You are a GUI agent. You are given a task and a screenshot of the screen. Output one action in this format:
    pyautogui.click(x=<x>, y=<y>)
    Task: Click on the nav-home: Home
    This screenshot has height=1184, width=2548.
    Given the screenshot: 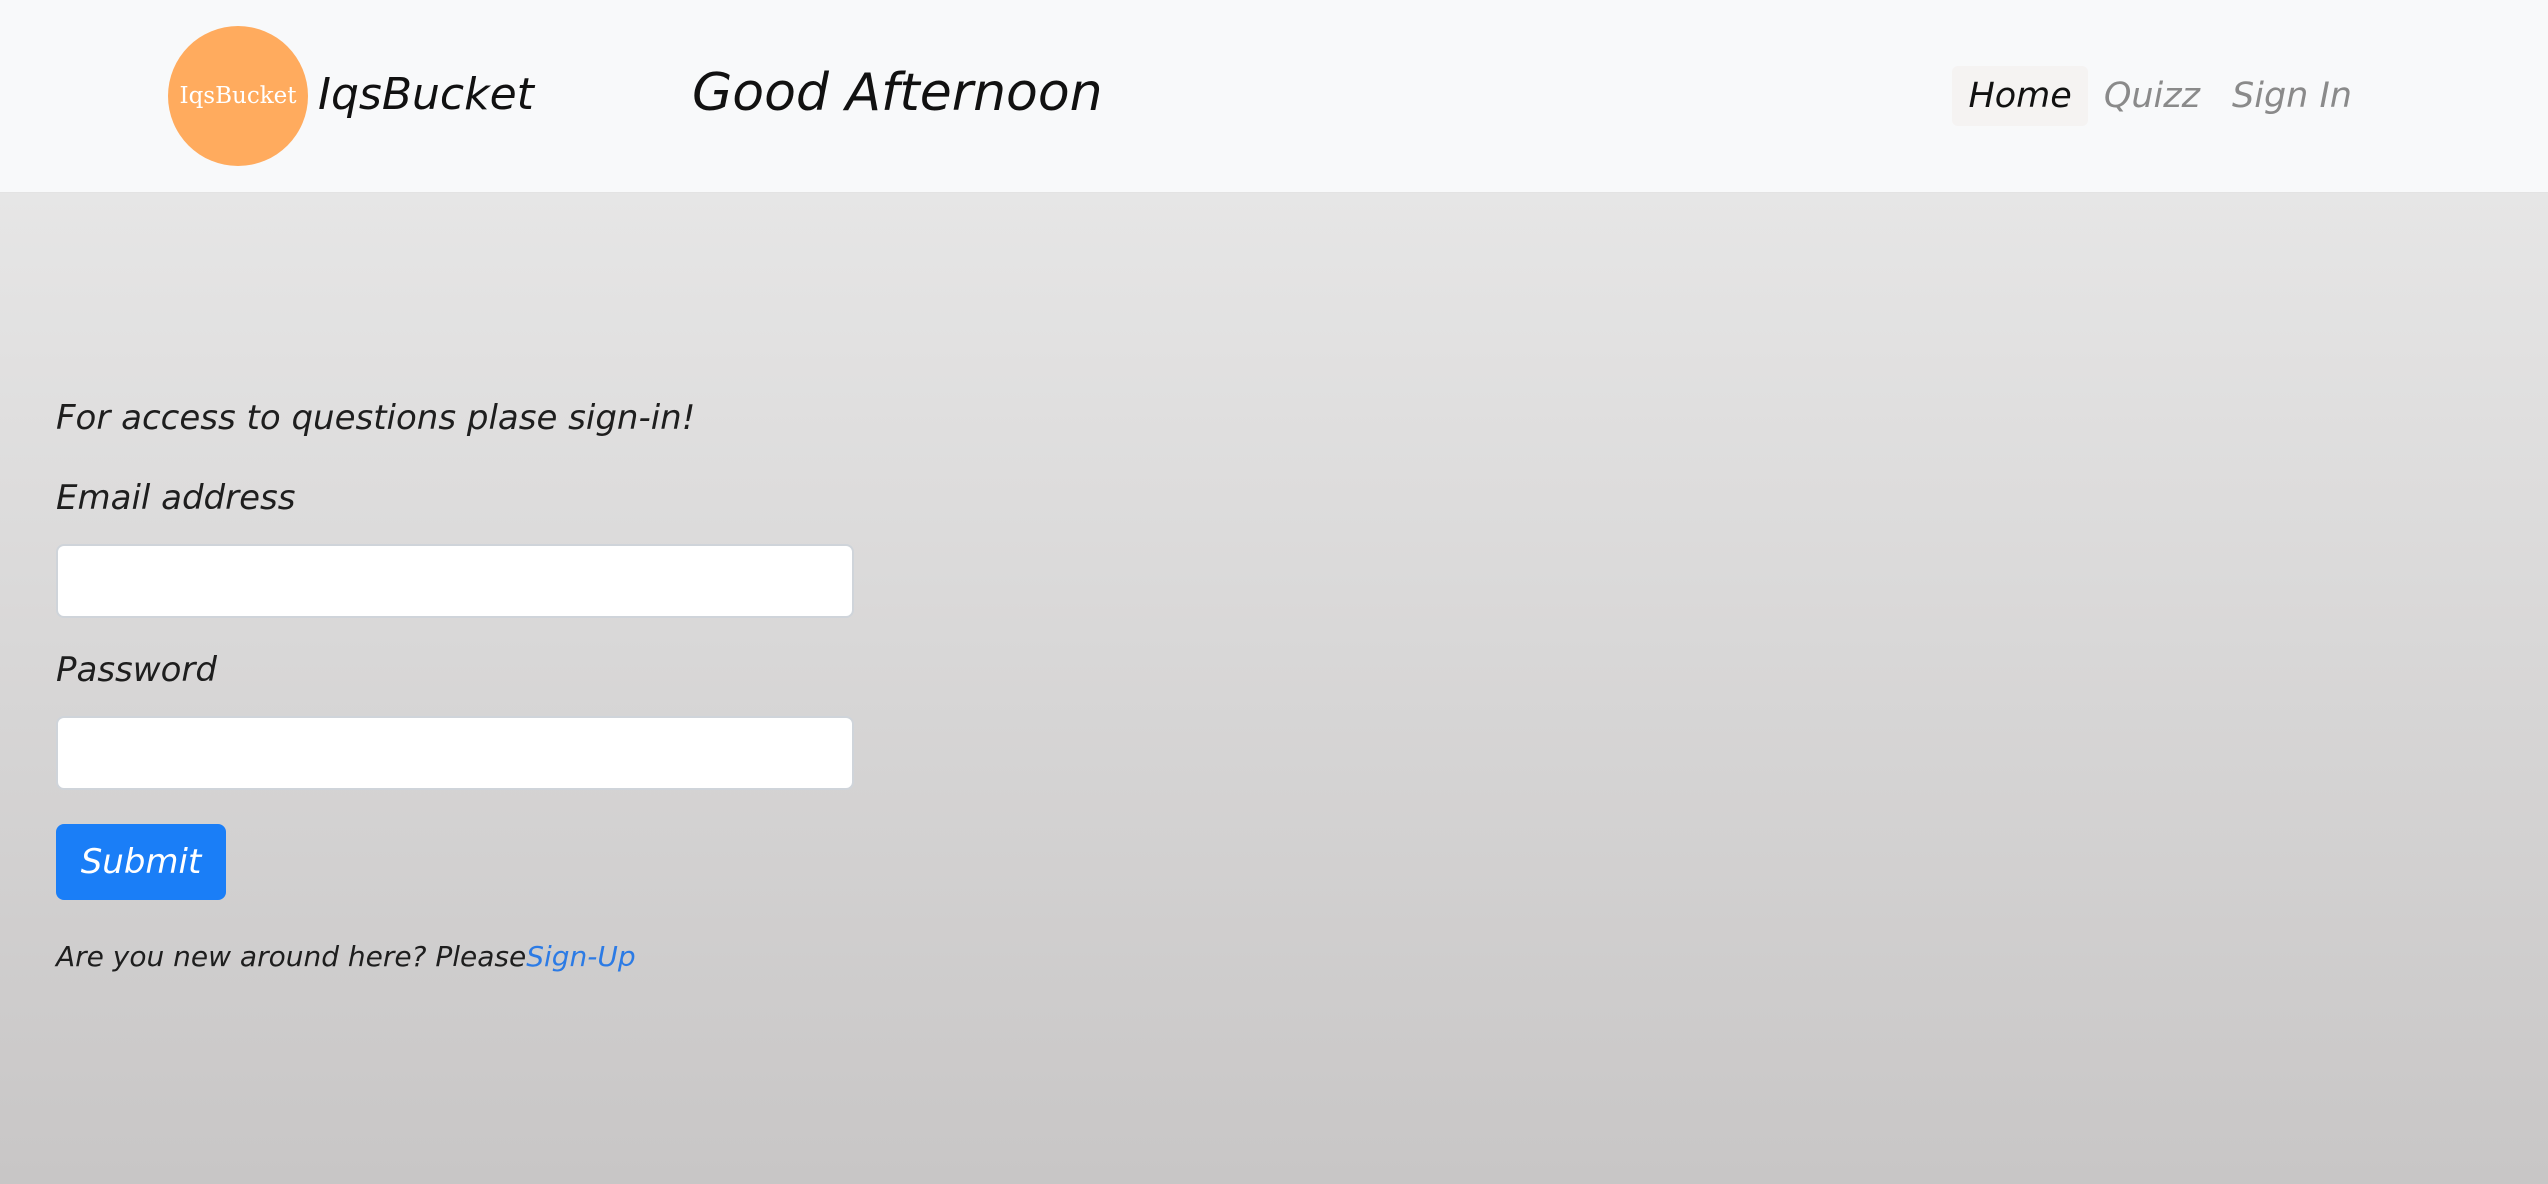 What is the action you would take?
    pyautogui.click(x=2020, y=96)
    